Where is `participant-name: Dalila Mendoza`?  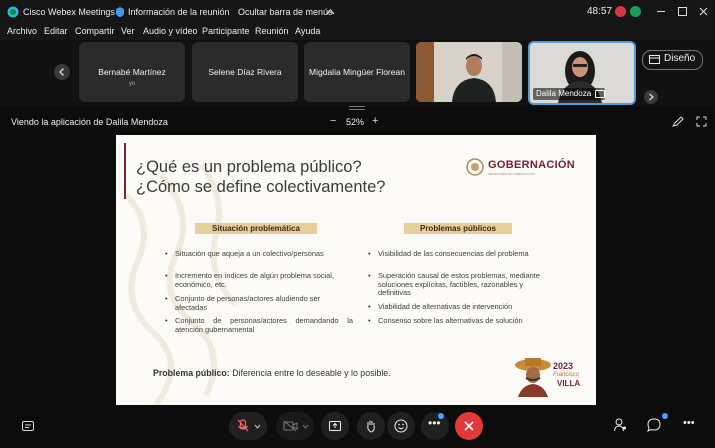 participant-name: Dalila Mendoza is located at coordinates (564, 93).